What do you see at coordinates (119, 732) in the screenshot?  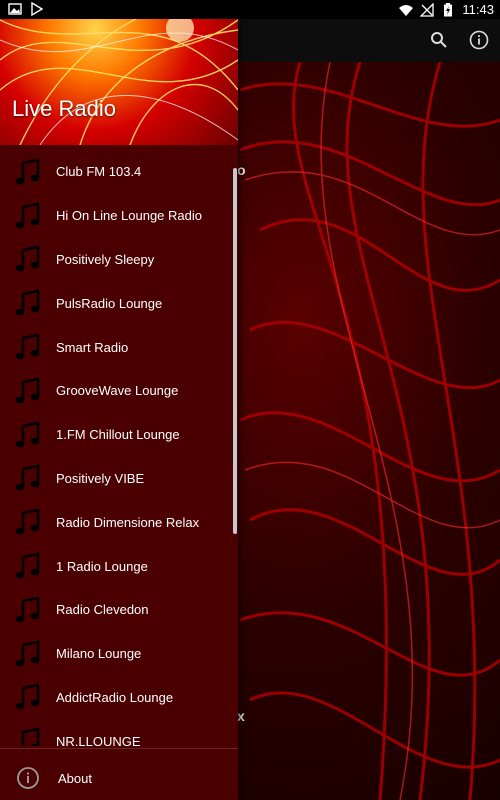 I see `station-item: NR.LLOUNGE` at bounding box center [119, 732].